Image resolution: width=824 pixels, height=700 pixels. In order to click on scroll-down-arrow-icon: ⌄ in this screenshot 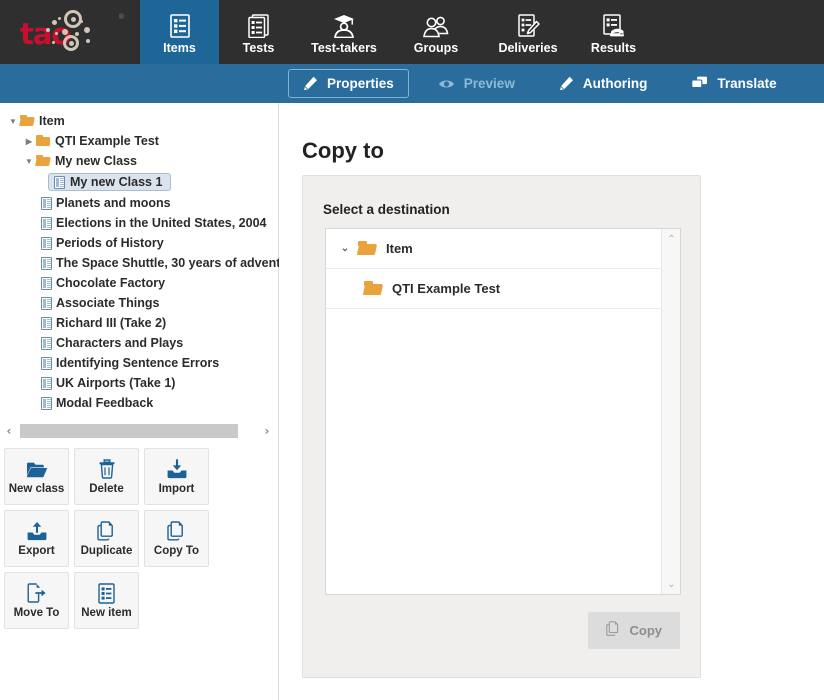, I will do `click(671, 584)`.